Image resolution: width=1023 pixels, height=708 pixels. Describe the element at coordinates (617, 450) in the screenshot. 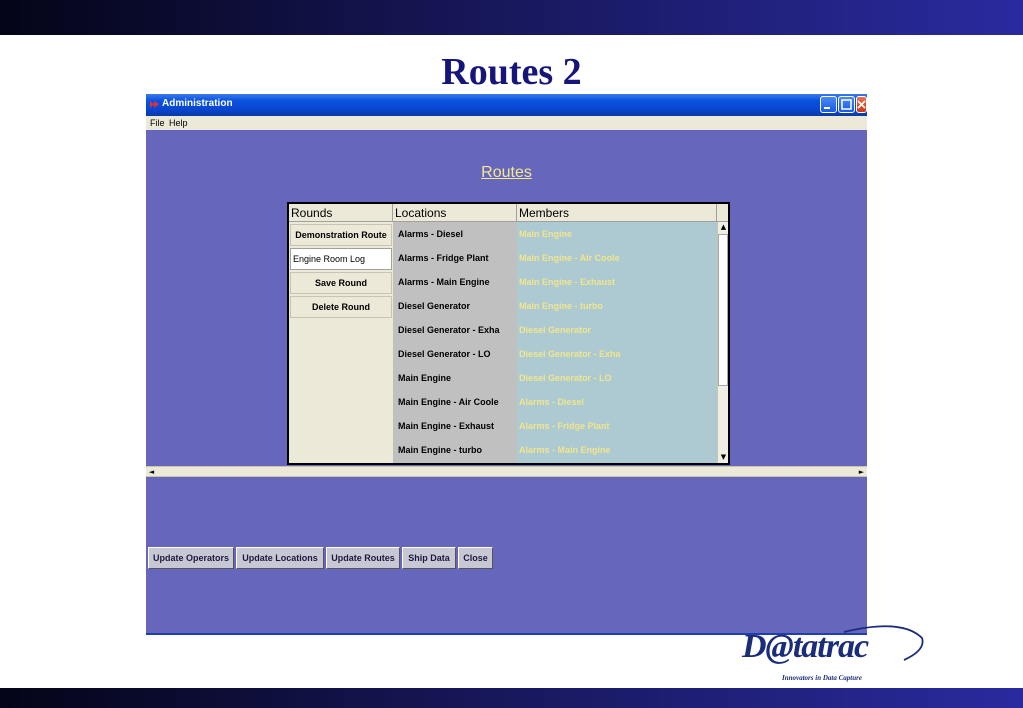

I see `member-item: Alarms - Main Engine` at that location.